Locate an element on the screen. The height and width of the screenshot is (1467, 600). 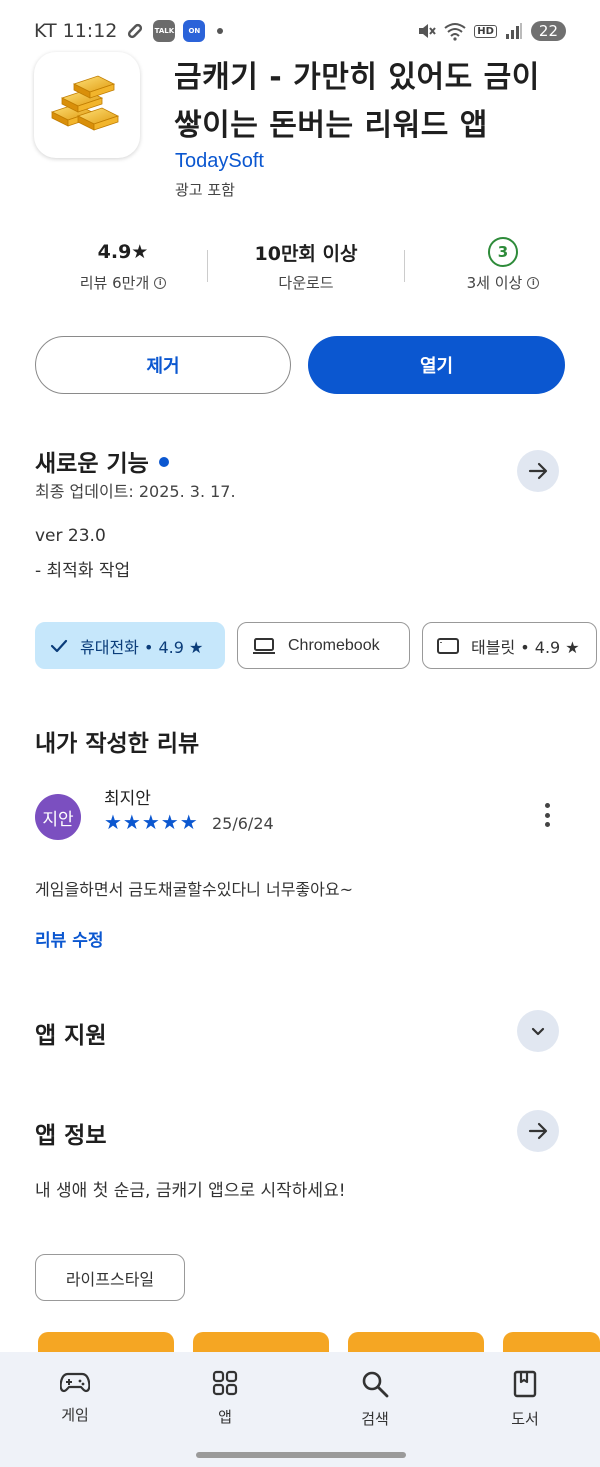
downloads-label: 다운로드 is located at coordinates (306, 283).